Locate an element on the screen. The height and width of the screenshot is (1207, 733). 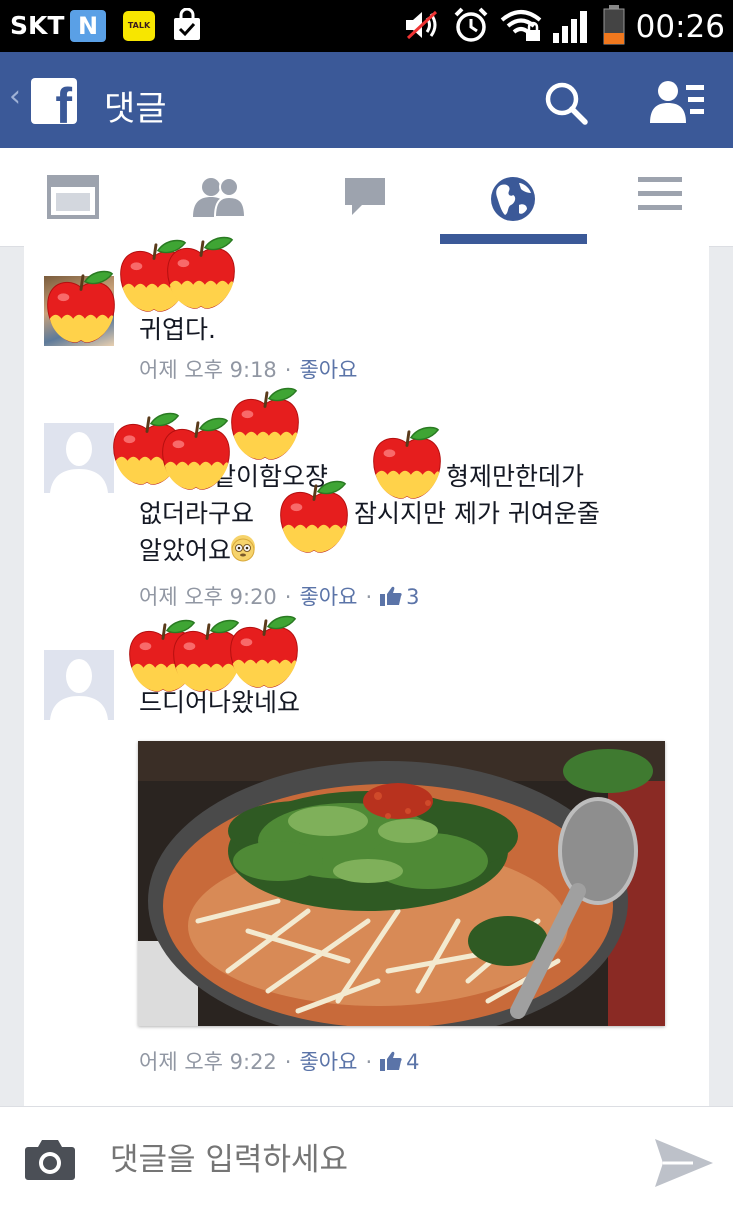
comment-text-part: 형제만한데가 is located at coordinates (515, 476).